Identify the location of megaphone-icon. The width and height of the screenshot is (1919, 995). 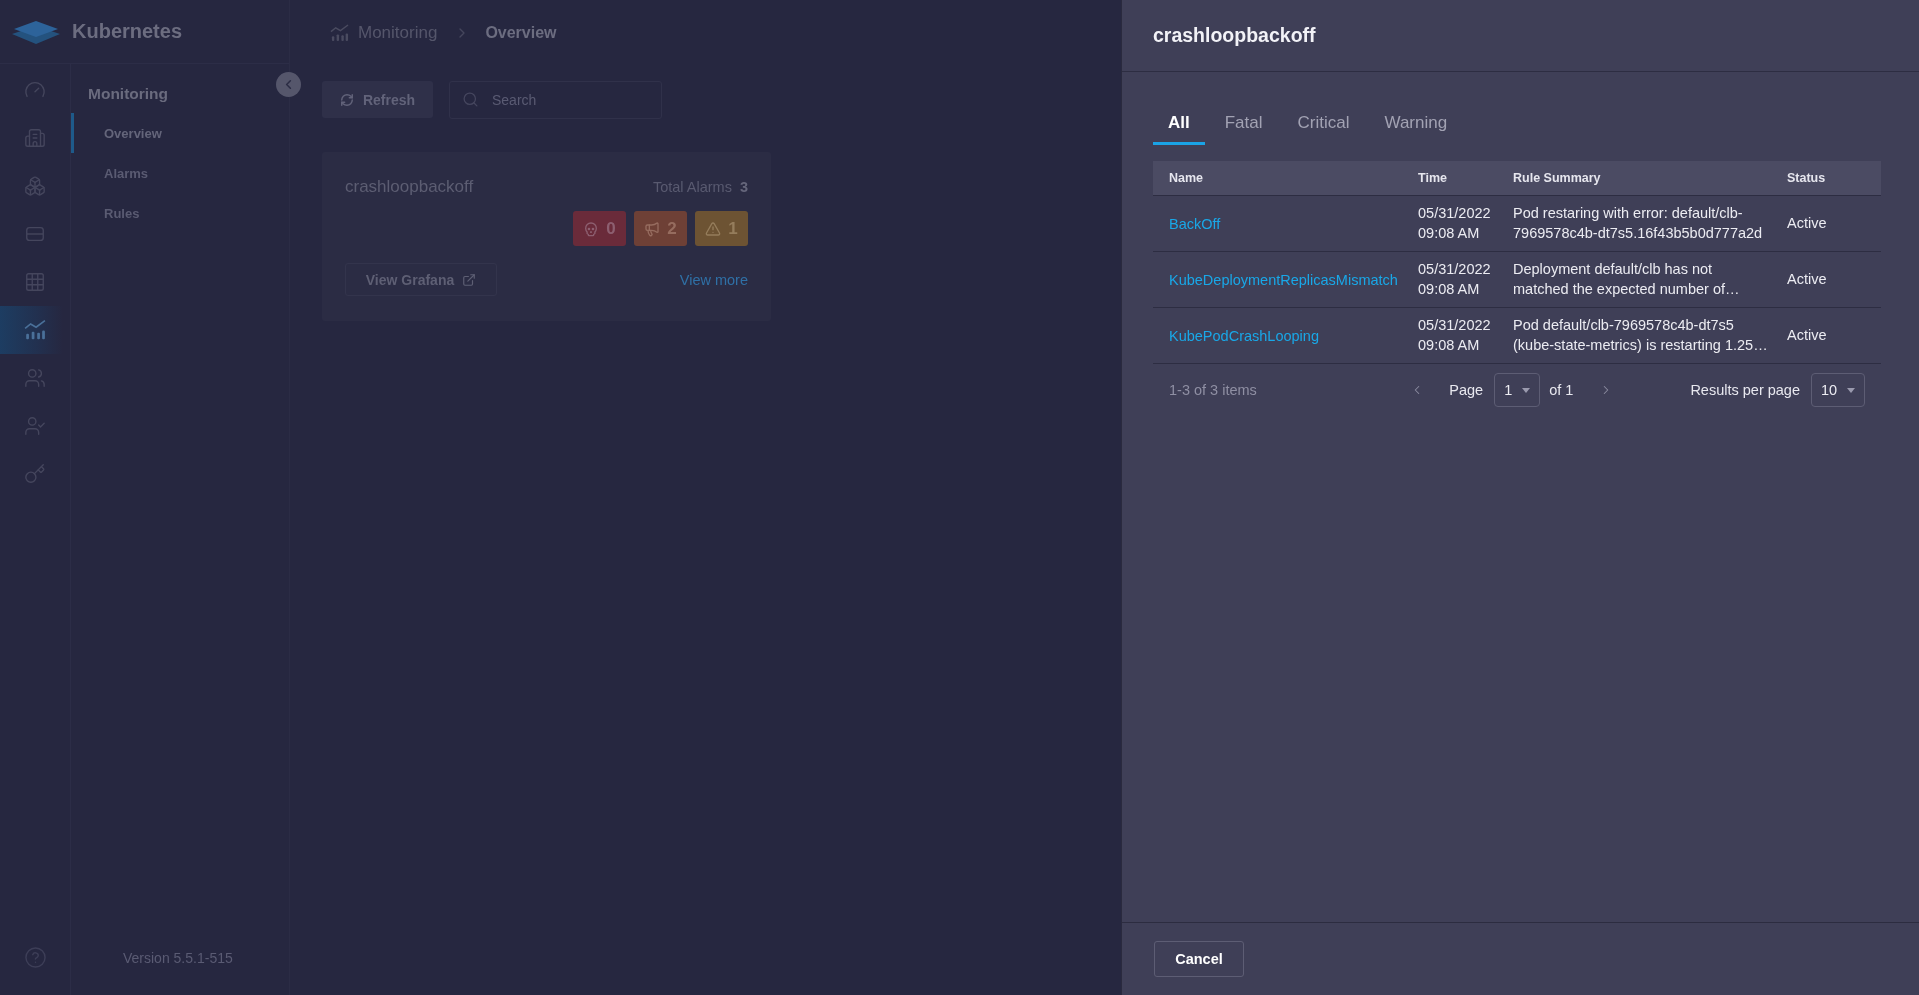
(652, 228).